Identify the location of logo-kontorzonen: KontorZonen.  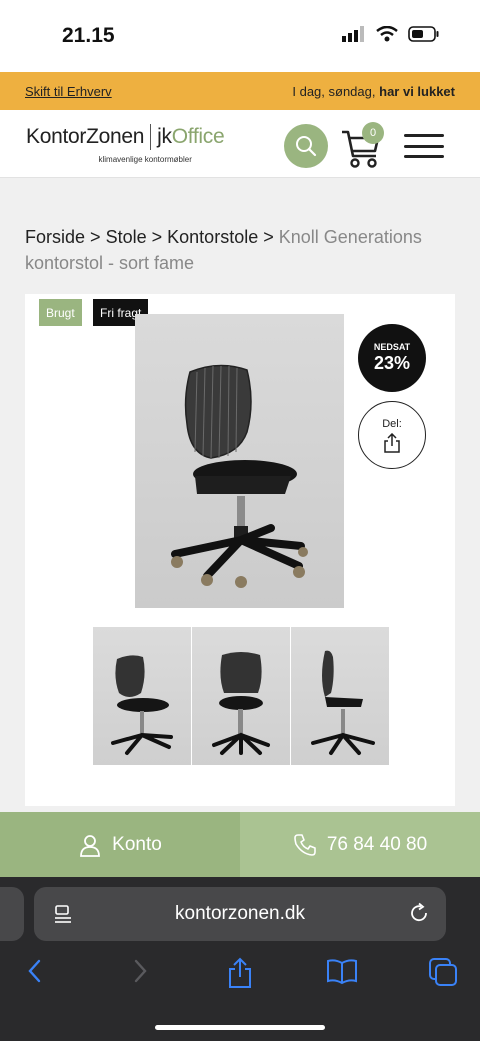
(85, 136).